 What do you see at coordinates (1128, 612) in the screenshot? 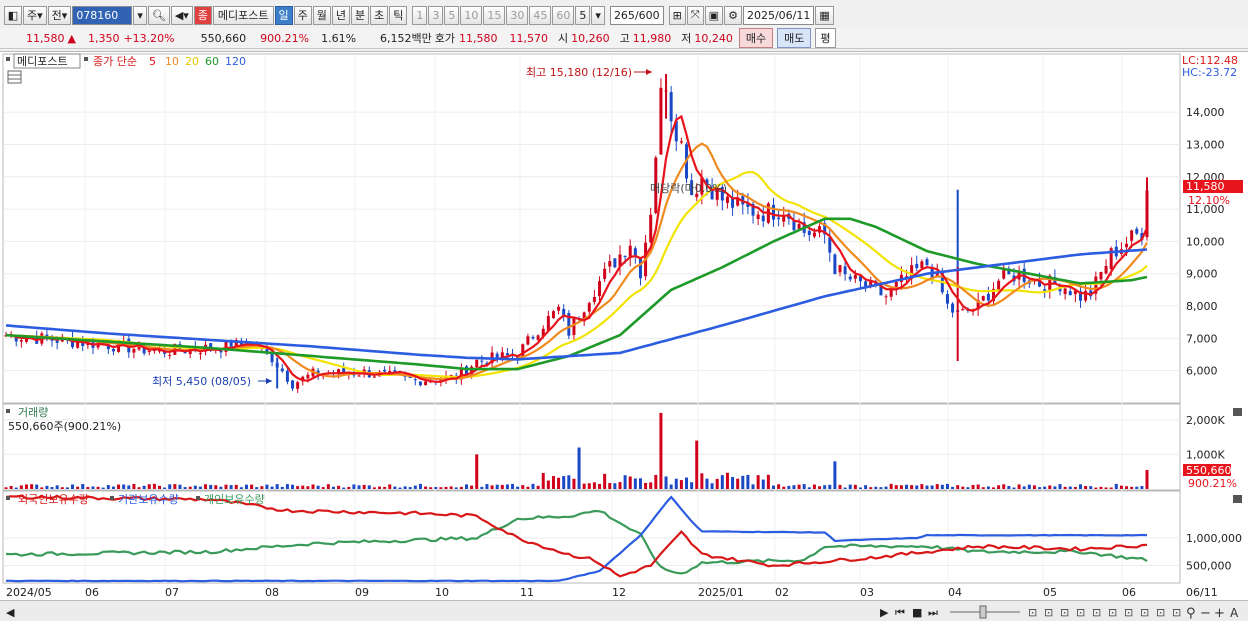
I see `view-icon-7: ⊡` at bounding box center [1128, 612].